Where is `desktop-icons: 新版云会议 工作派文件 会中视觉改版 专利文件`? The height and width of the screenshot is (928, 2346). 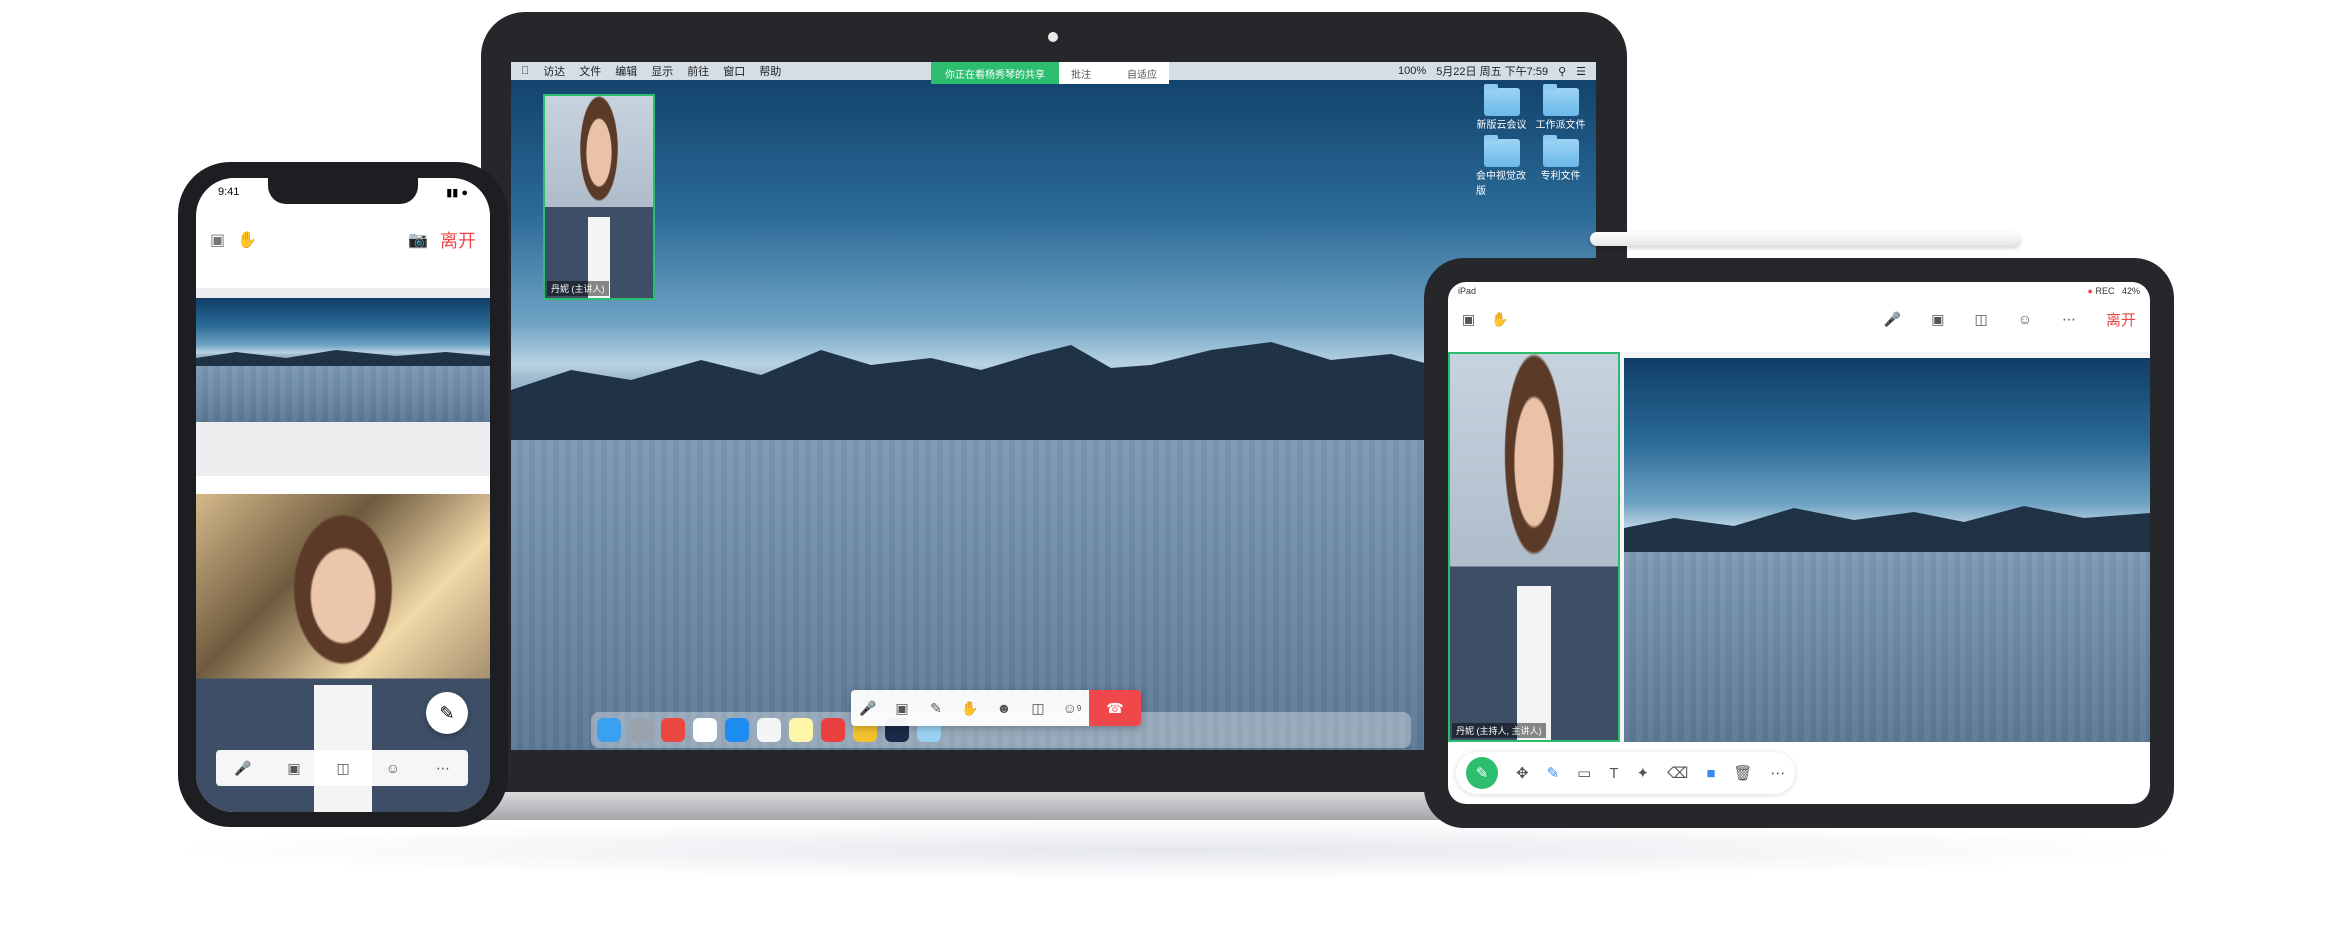 desktop-icons: 新版云会议 工作派文件 会中视觉改版 专利文件 is located at coordinates (1531, 140).